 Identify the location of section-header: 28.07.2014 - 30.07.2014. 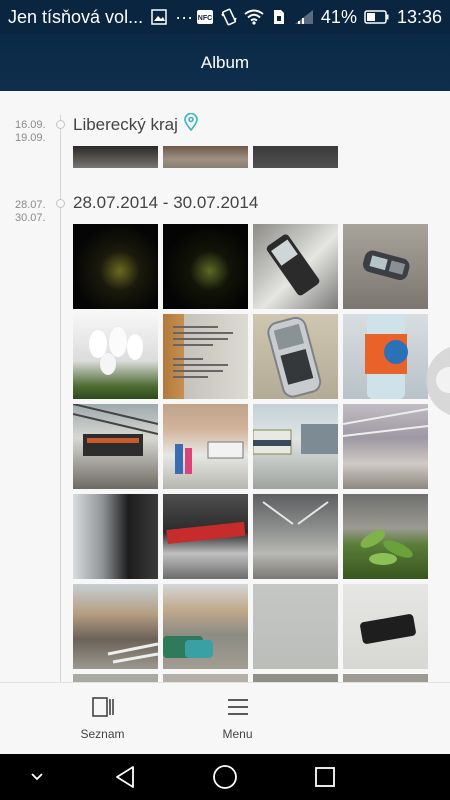
(165, 203).